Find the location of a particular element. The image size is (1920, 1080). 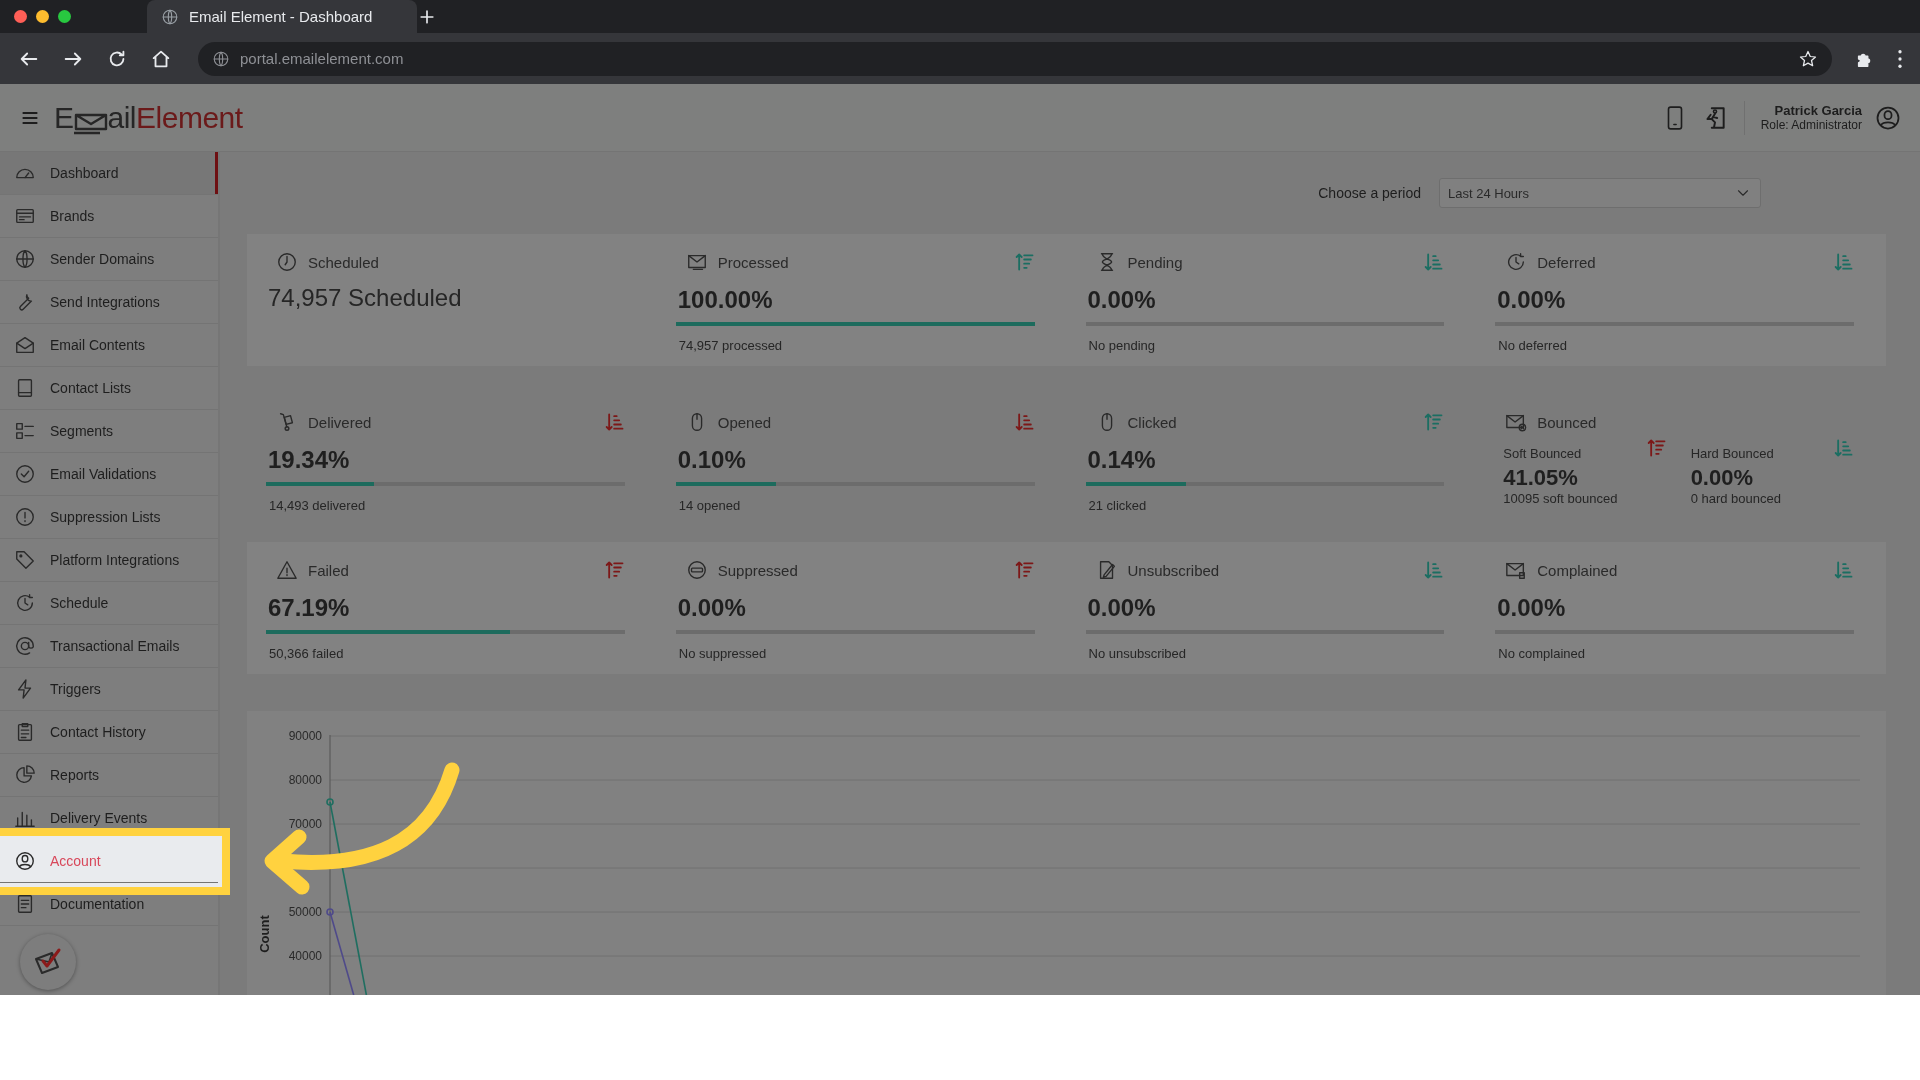

card-detail: 14,493 delivered is located at coordinates (318, 505).